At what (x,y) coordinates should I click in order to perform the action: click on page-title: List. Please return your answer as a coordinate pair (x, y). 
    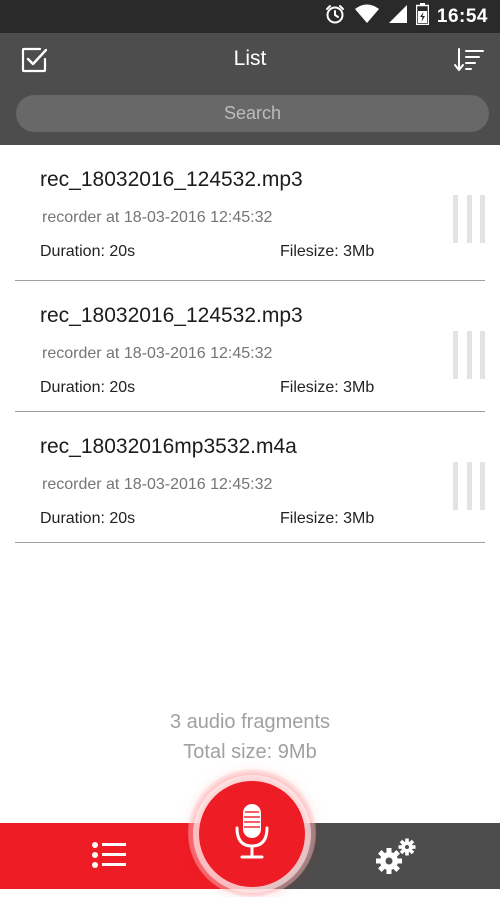
    Looking at the image, I should click on (250, 58).